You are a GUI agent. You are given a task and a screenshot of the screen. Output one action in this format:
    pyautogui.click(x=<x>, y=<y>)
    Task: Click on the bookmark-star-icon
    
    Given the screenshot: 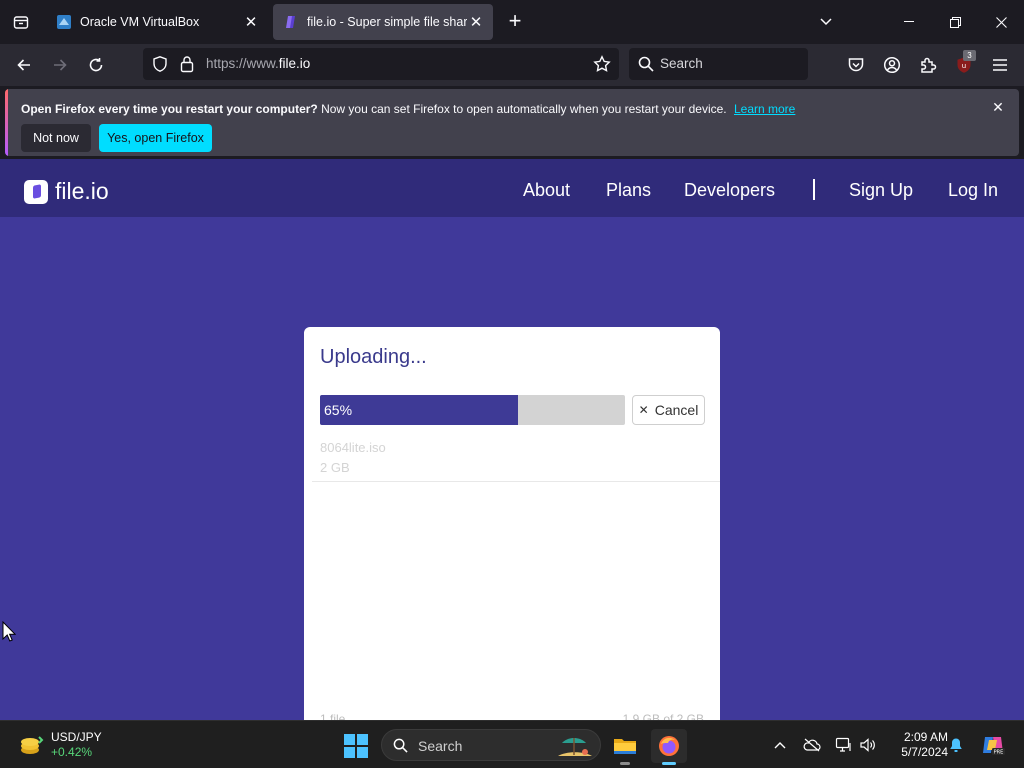 What is the action you would take?
    pyautogui.click(x=602, y=66)
    